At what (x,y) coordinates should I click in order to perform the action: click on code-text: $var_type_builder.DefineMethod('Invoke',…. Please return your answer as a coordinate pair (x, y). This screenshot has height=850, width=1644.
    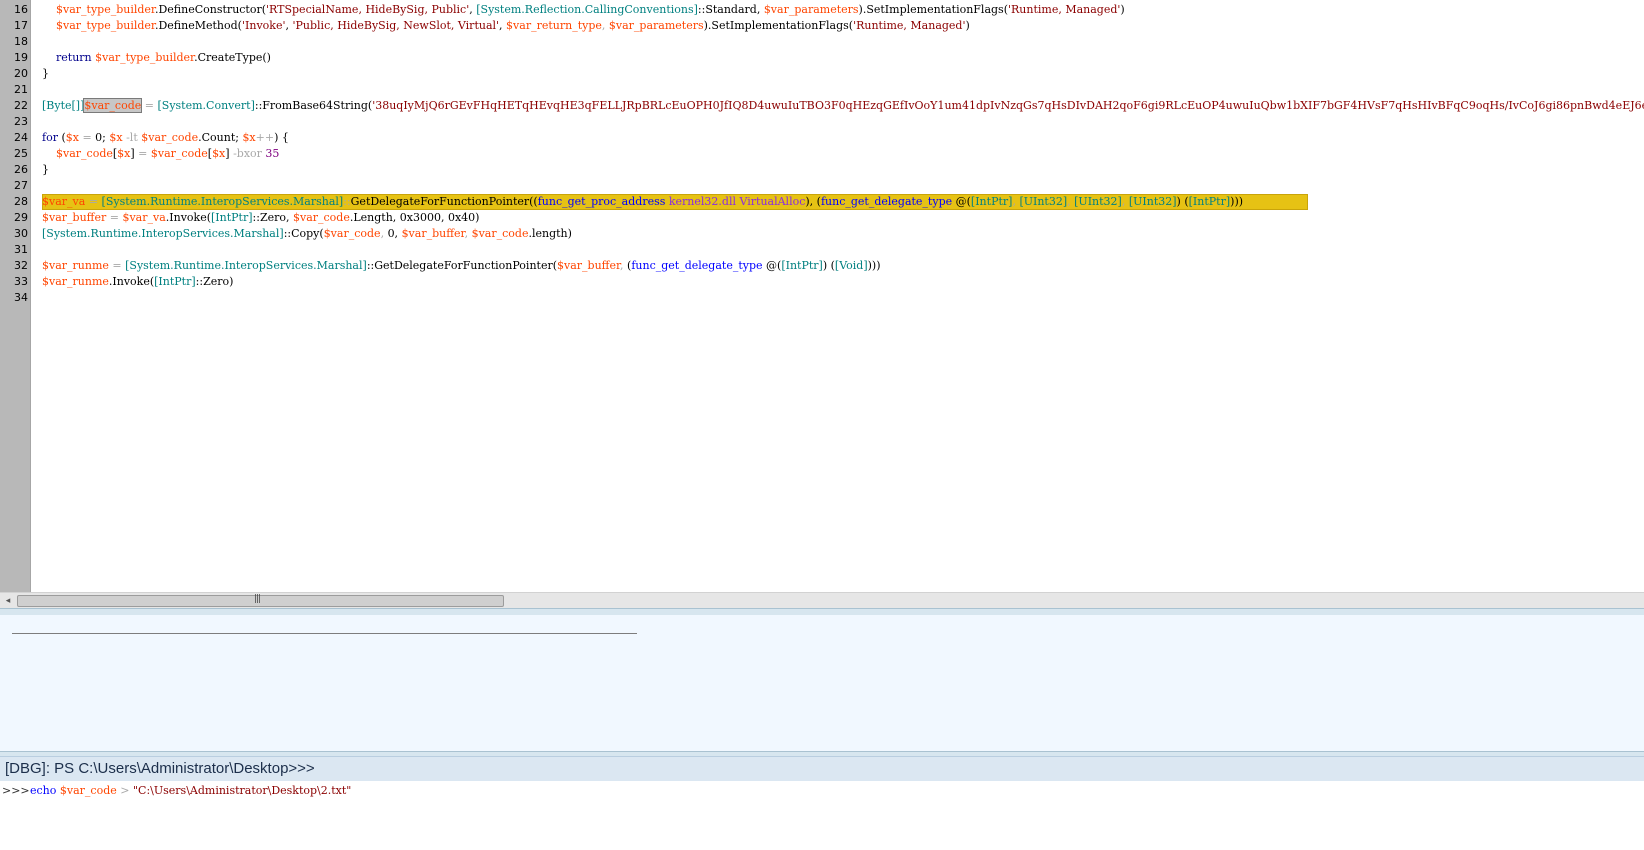
    Looking at the image, I should click on (506, 26).